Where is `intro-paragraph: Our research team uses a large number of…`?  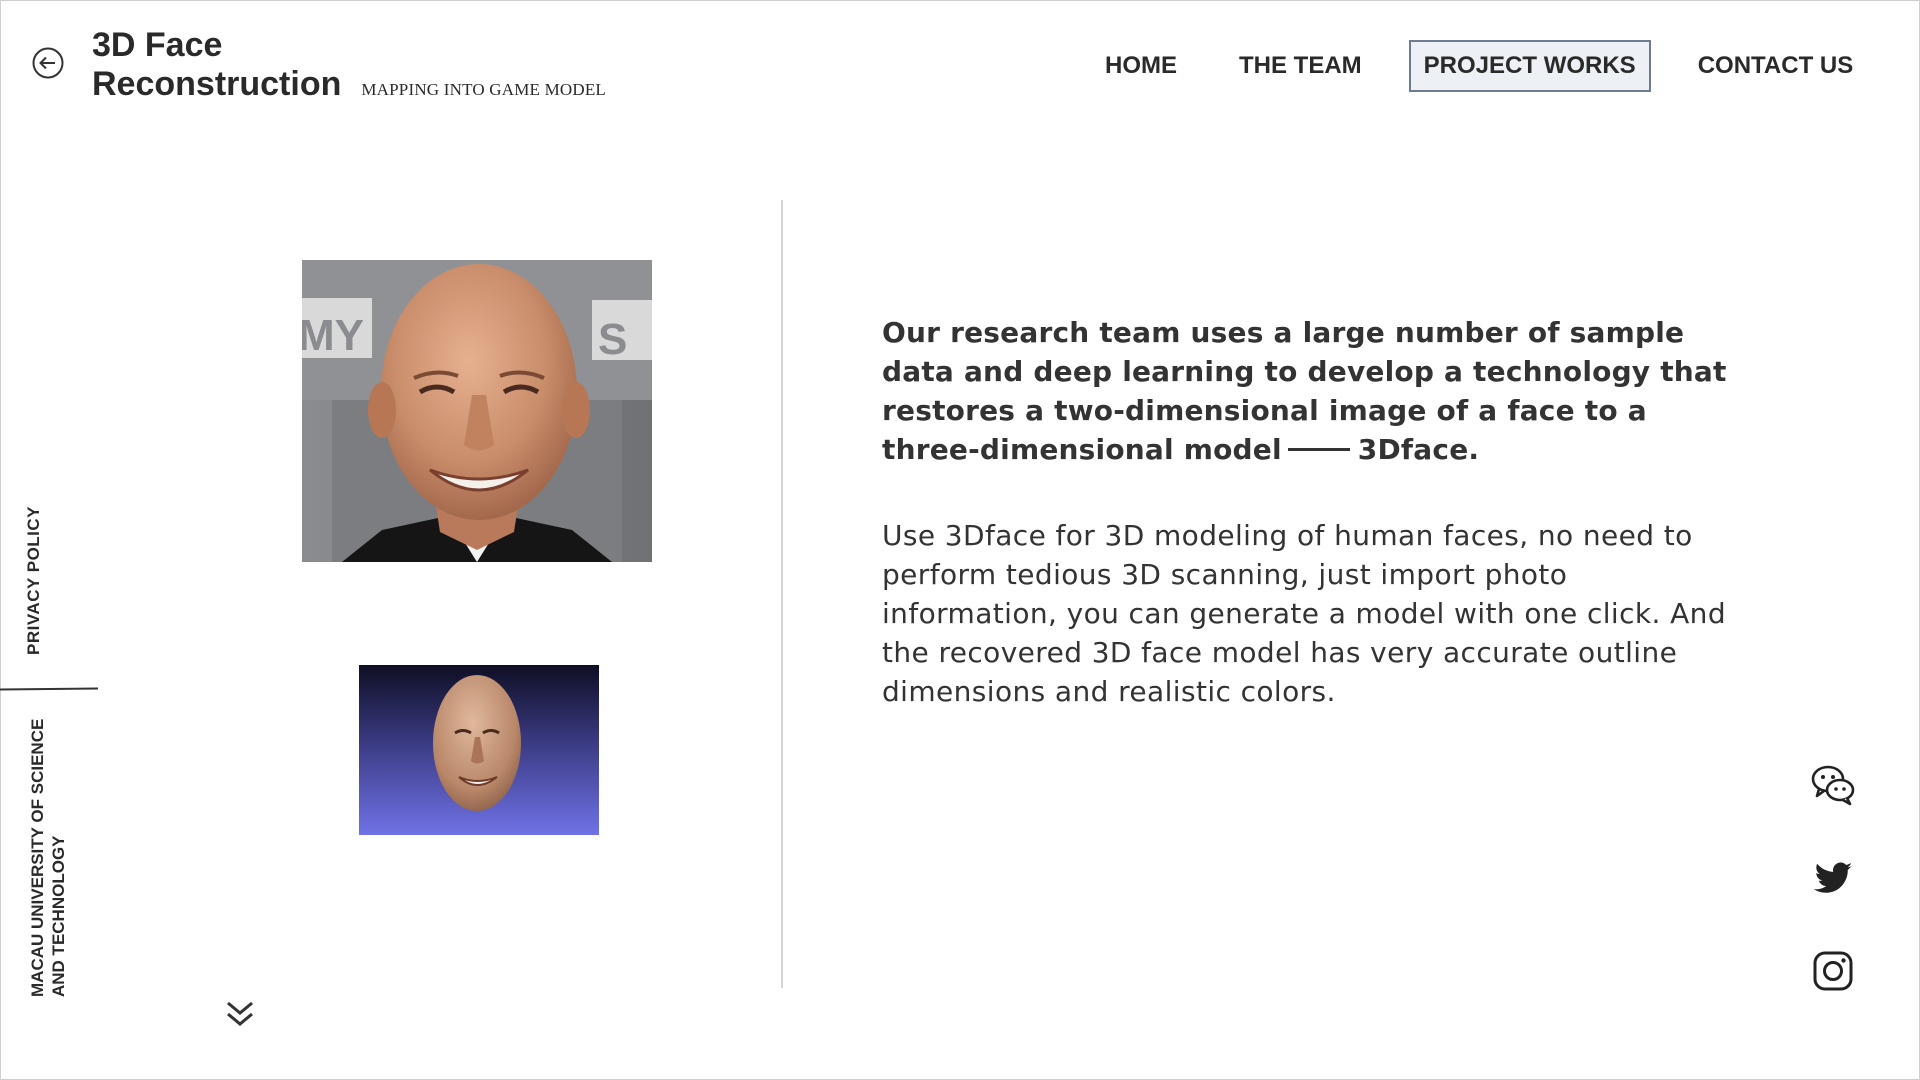 intro-paragraph: Our research team uses a large number of… is located at coordinates (1312, 391).